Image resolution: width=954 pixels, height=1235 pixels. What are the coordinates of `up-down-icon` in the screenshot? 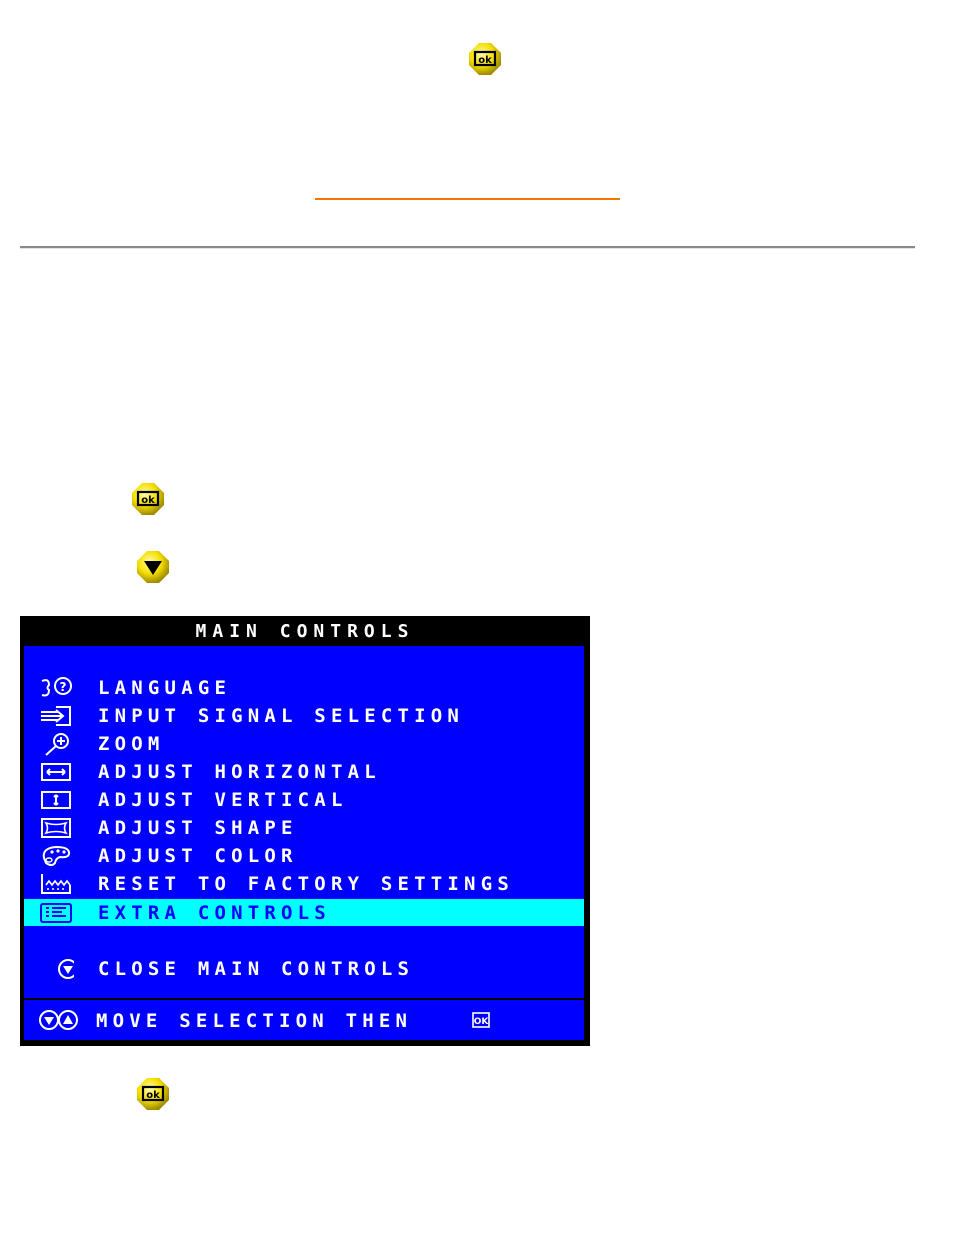 It's located at (58, 1020).